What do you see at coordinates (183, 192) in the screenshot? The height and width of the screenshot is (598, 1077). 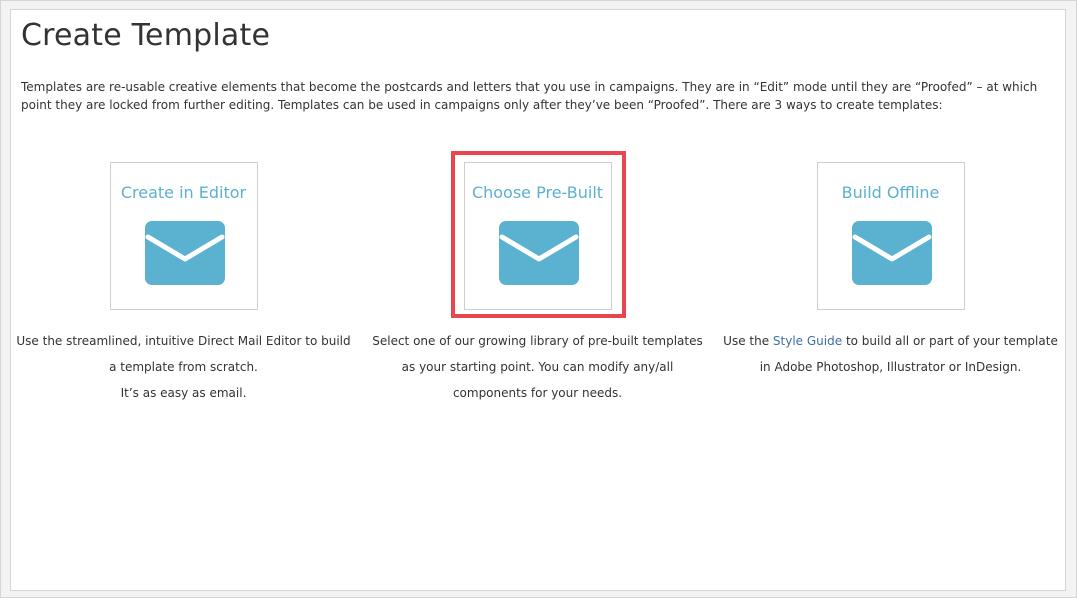 I see `card-title: Create in Editor` at bounding box center [183, 192].